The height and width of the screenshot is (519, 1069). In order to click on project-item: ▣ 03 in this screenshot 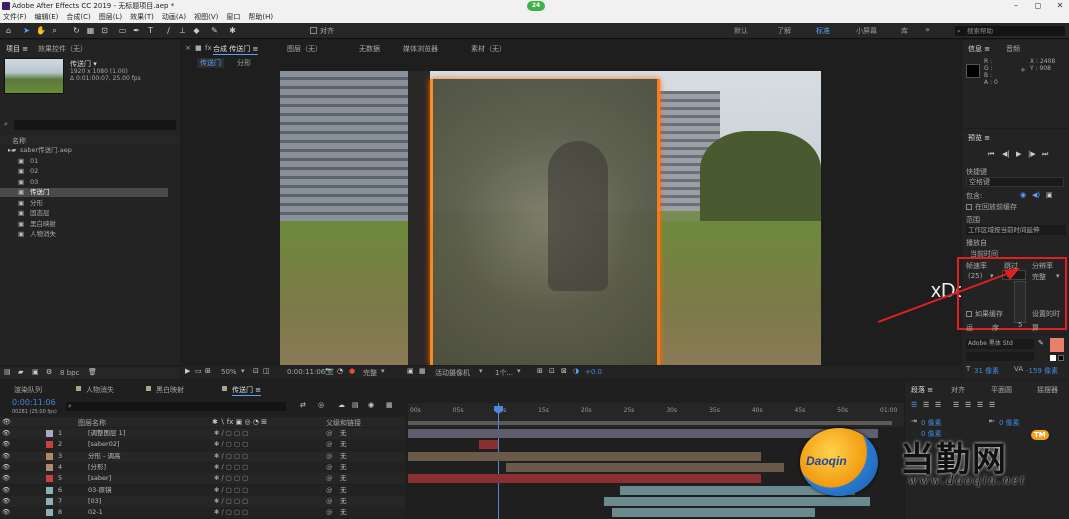, I will do `click(84, 182)`.